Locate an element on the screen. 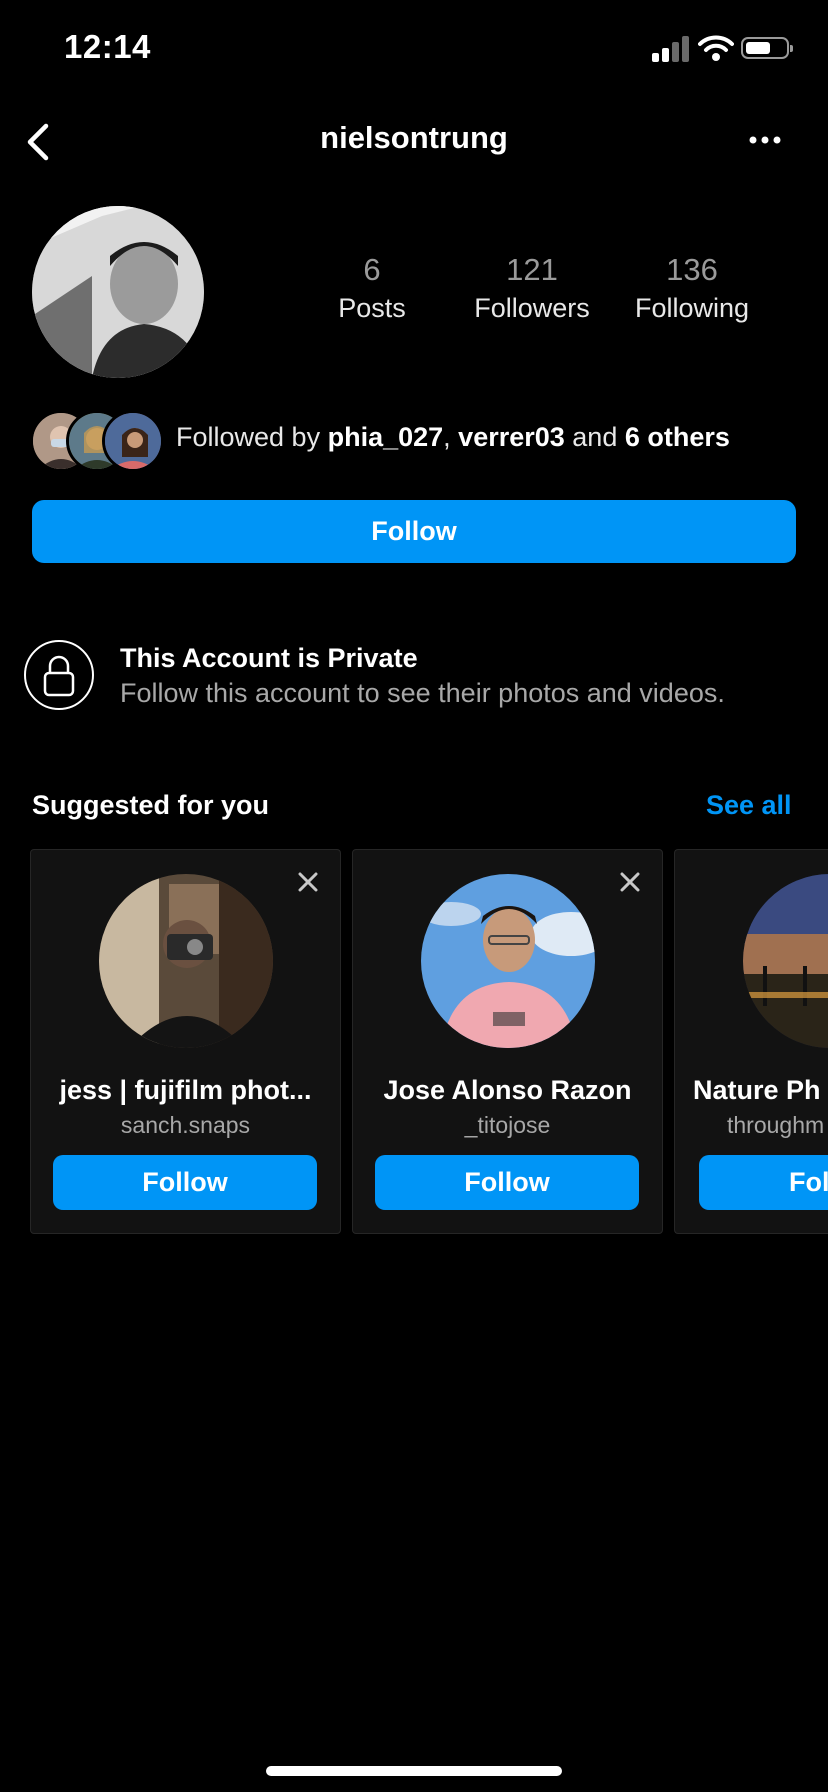 The image size is (828, 1792). suggested-card: Jose Alonso Razon _titojose Follow is located at coordinates (507, 1041).